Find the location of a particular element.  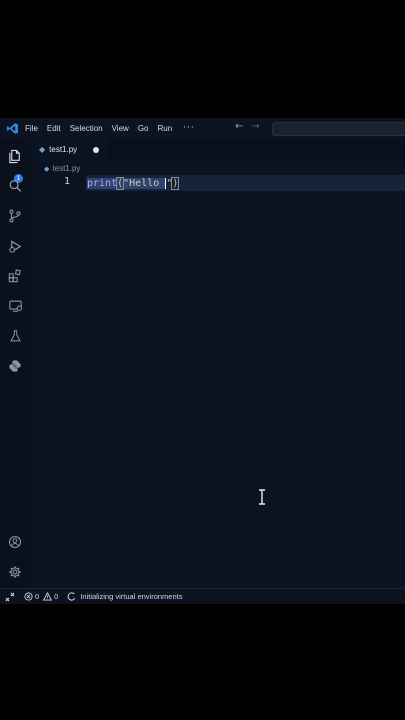

error-count: 0 is located at coordinates (37, 596).